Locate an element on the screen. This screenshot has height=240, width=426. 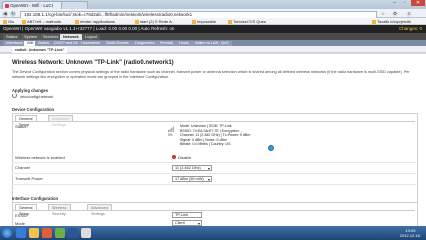
txpower-row is located at coordinates (214, 179).